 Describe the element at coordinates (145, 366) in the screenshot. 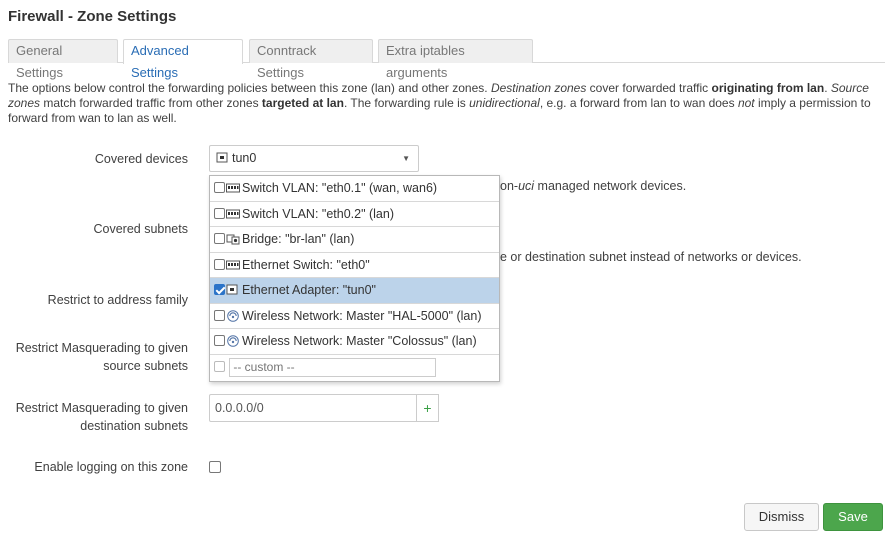

I see `masq-src-label-line: source subnets` at that location.